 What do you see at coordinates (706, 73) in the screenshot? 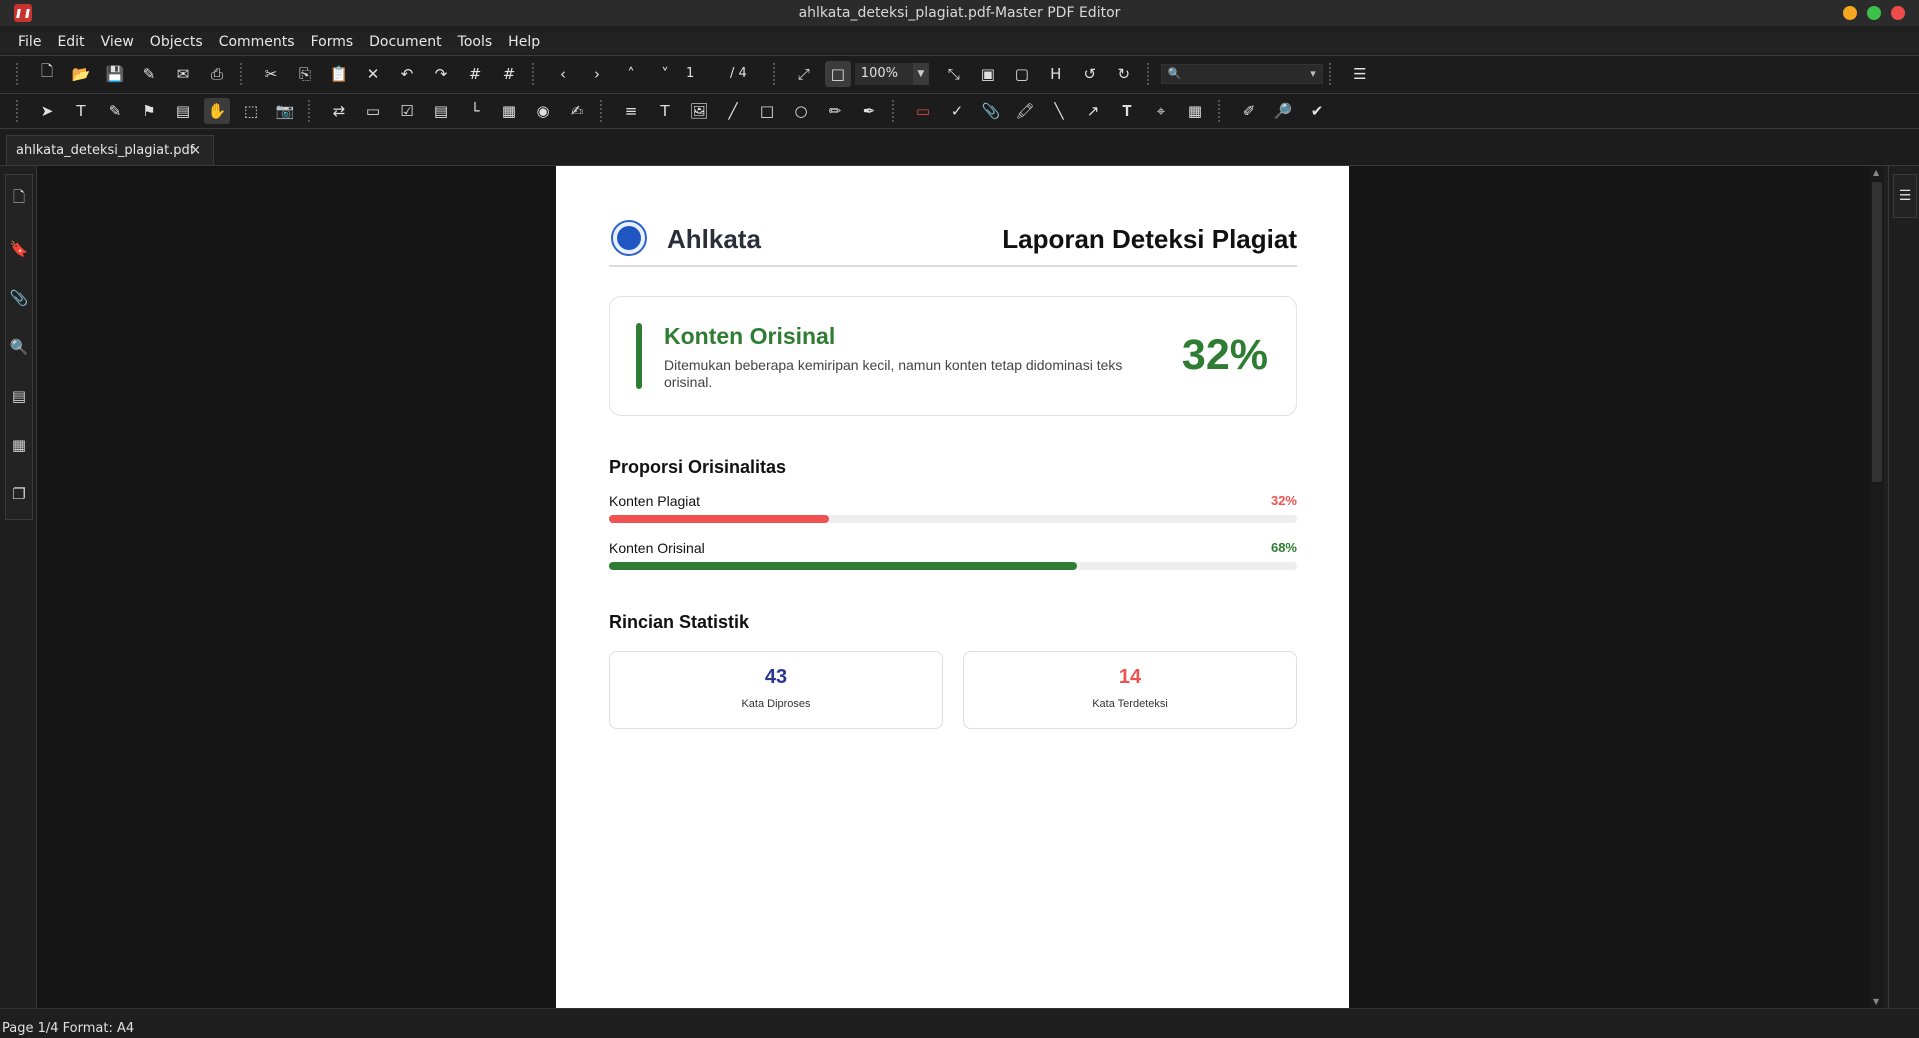
I see `page-number-input` at bounding box center [706, 73].